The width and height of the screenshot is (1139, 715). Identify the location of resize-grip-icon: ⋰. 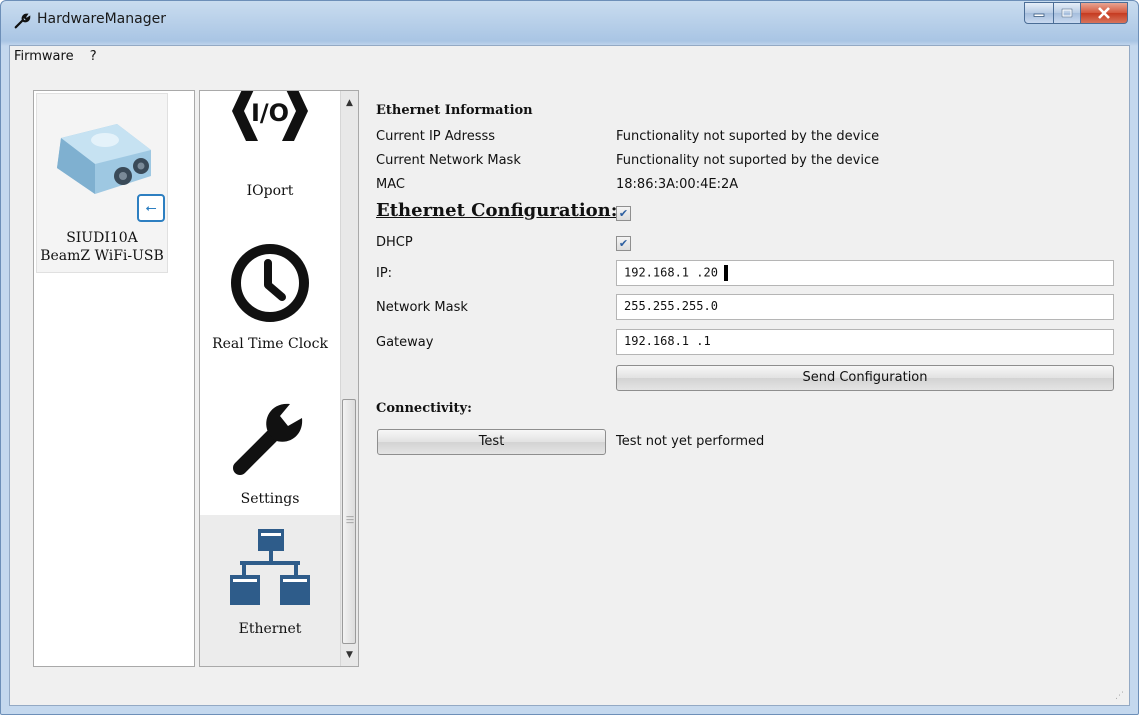
(1121, 697).